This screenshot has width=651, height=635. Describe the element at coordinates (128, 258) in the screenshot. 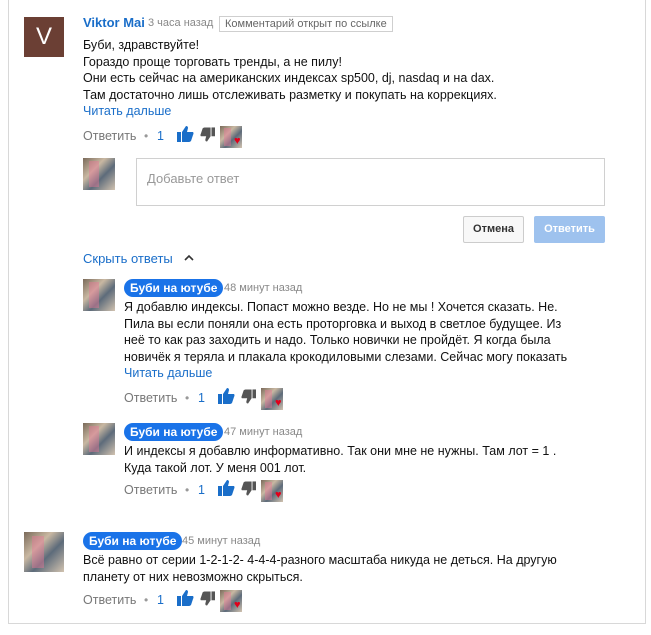

I see `hide-replies-link: Скрыть ответы` at that location.